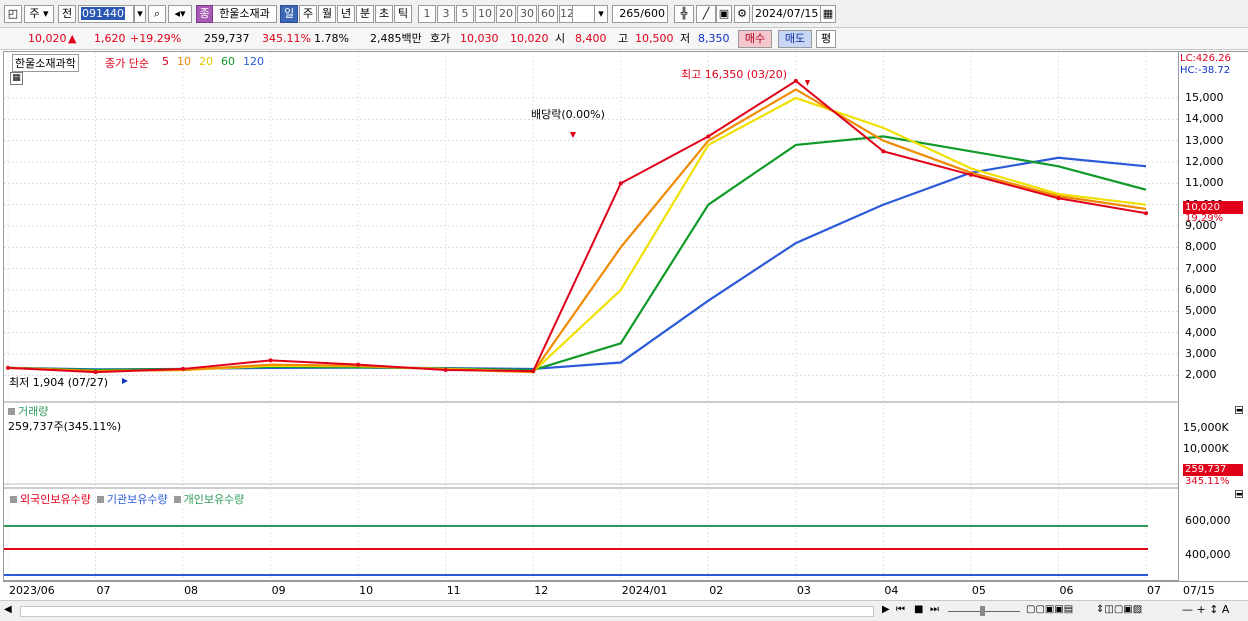  I want to click on dividend-arrow-icon, so click(573, 135).